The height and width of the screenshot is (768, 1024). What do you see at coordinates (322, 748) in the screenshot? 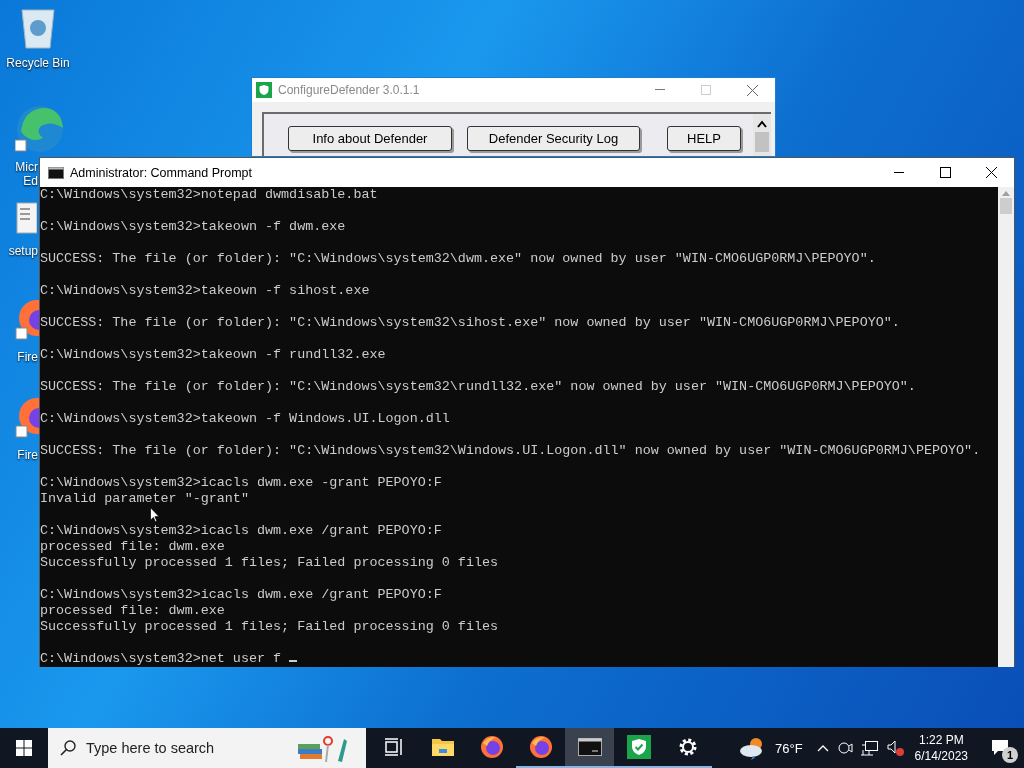
I see `school-supplies-drawing` at bounding box center [322, 748].